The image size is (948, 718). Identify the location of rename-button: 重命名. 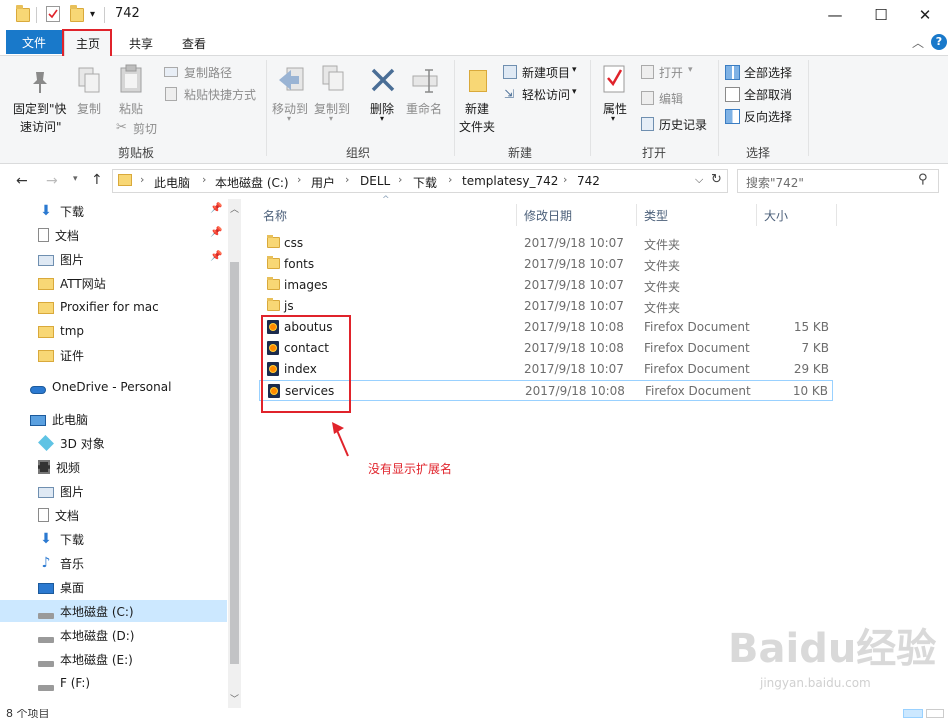
(426, 95).